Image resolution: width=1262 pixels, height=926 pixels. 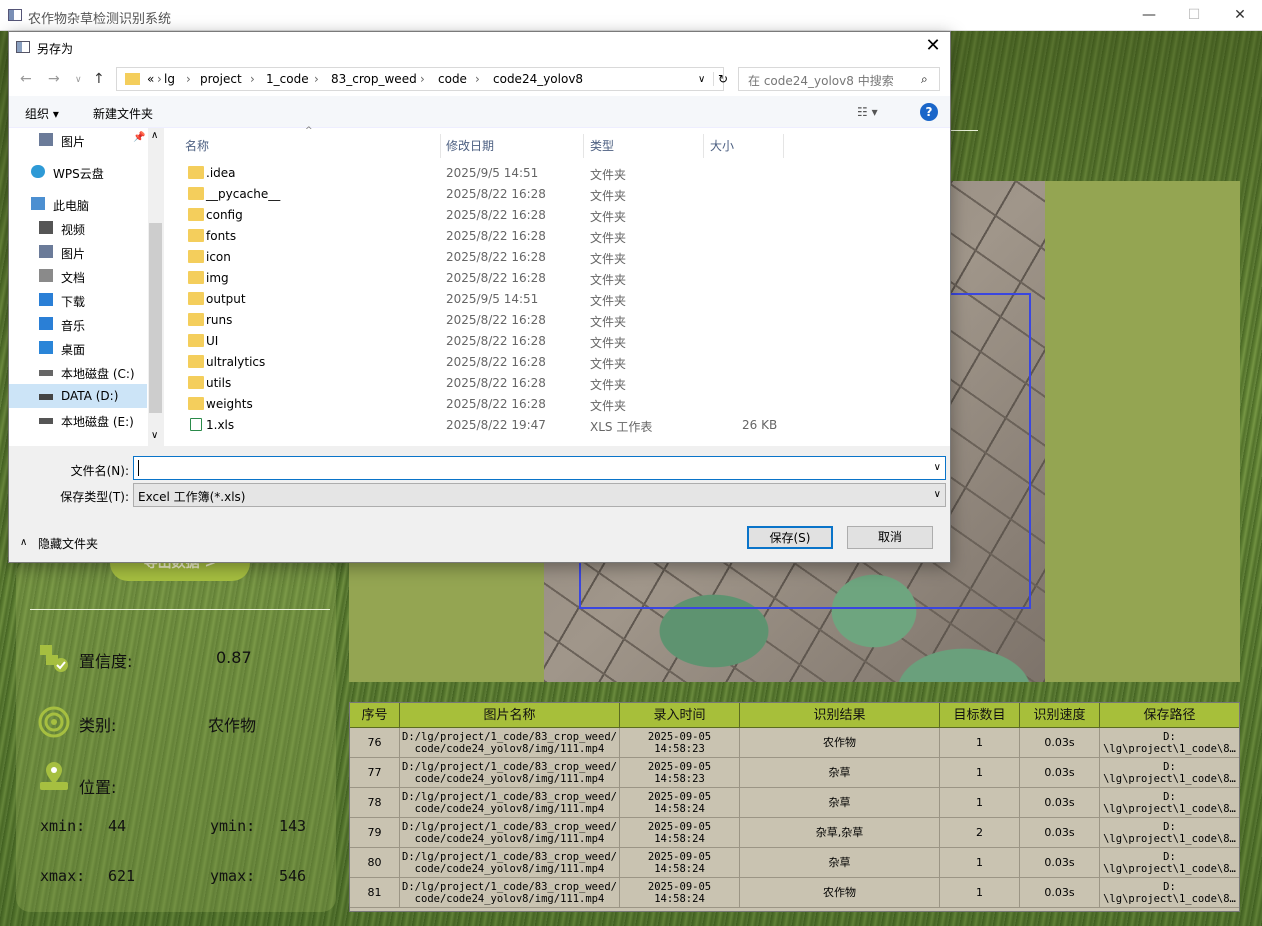 What do you see at coordinates (287, 79) in the screenshot?
I see `breadcrumb-item: 1_code` at bounding box center [287, 79].